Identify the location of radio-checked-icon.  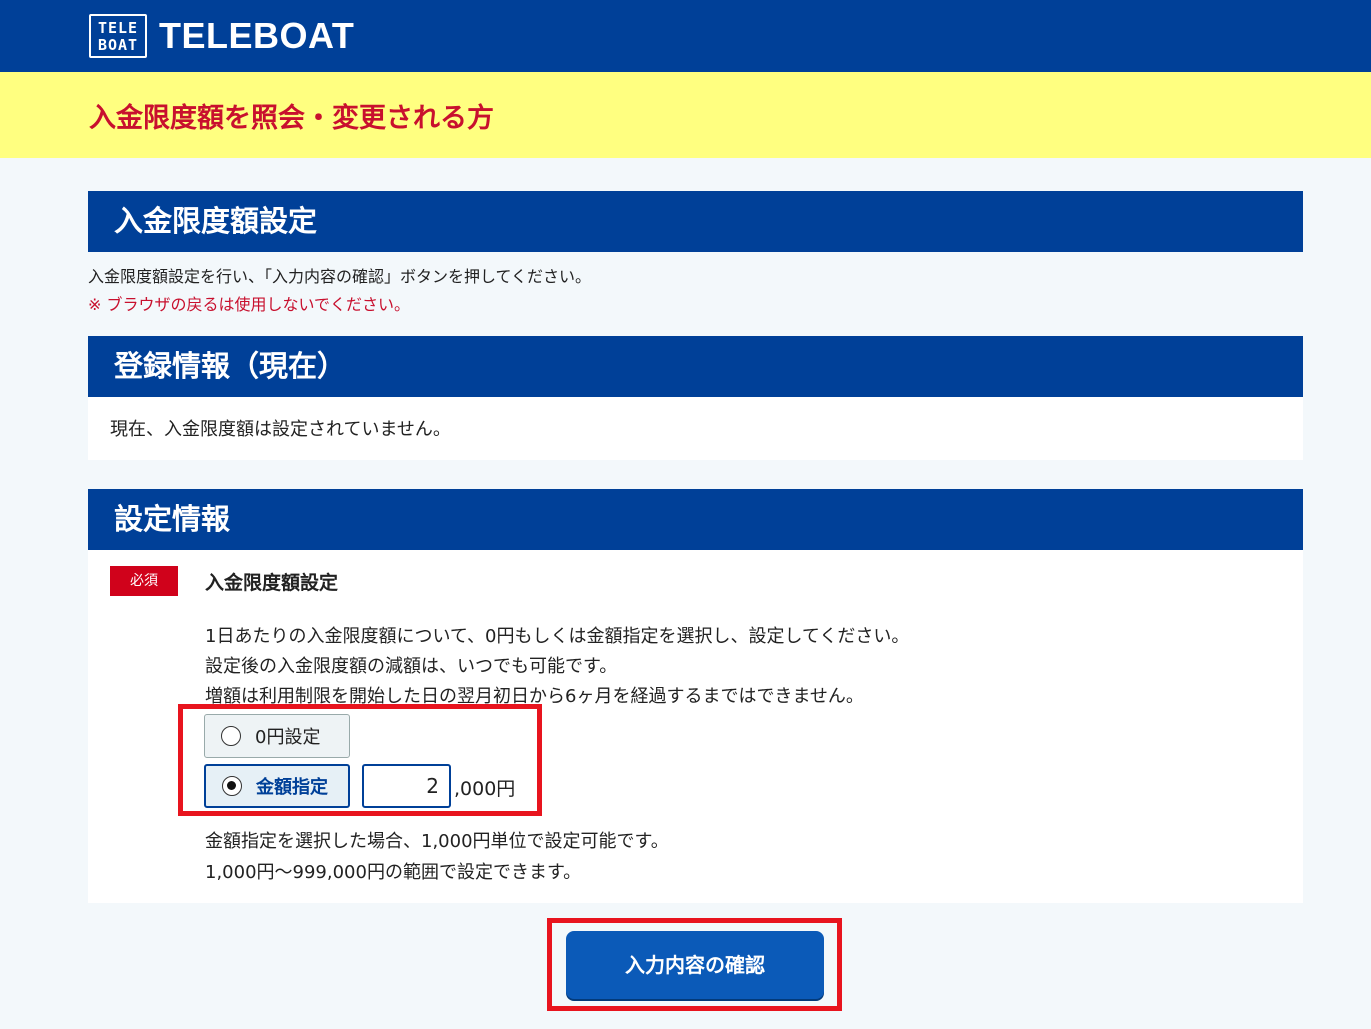
(232, 786).